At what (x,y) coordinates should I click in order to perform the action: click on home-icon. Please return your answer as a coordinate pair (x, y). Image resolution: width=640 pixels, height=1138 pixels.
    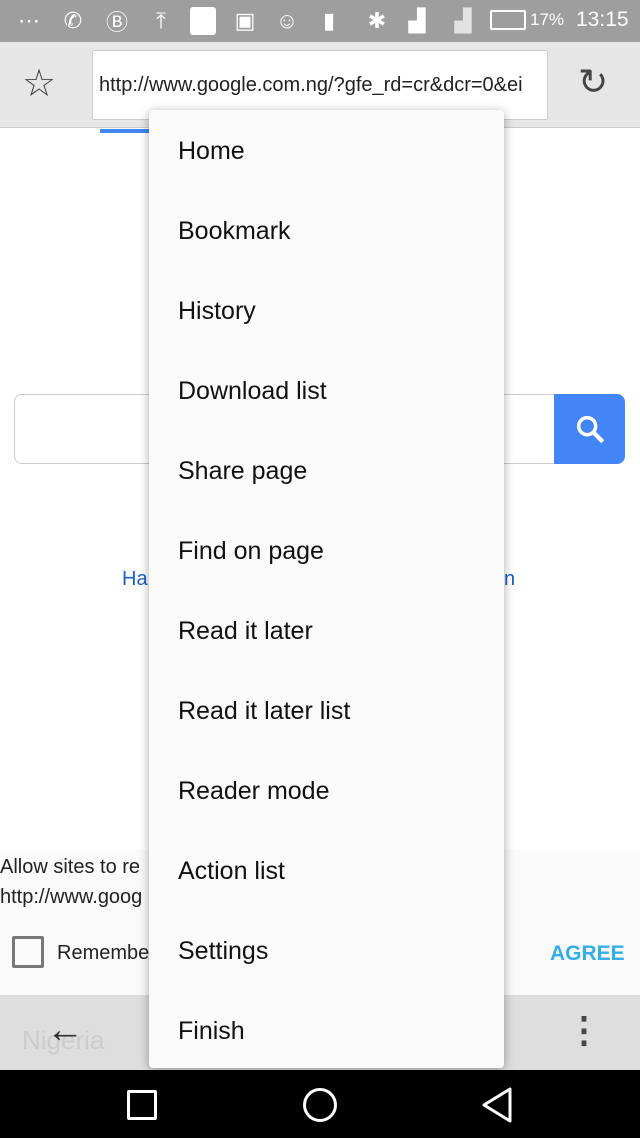
    Looking at the image, I should click on (320, 1105).